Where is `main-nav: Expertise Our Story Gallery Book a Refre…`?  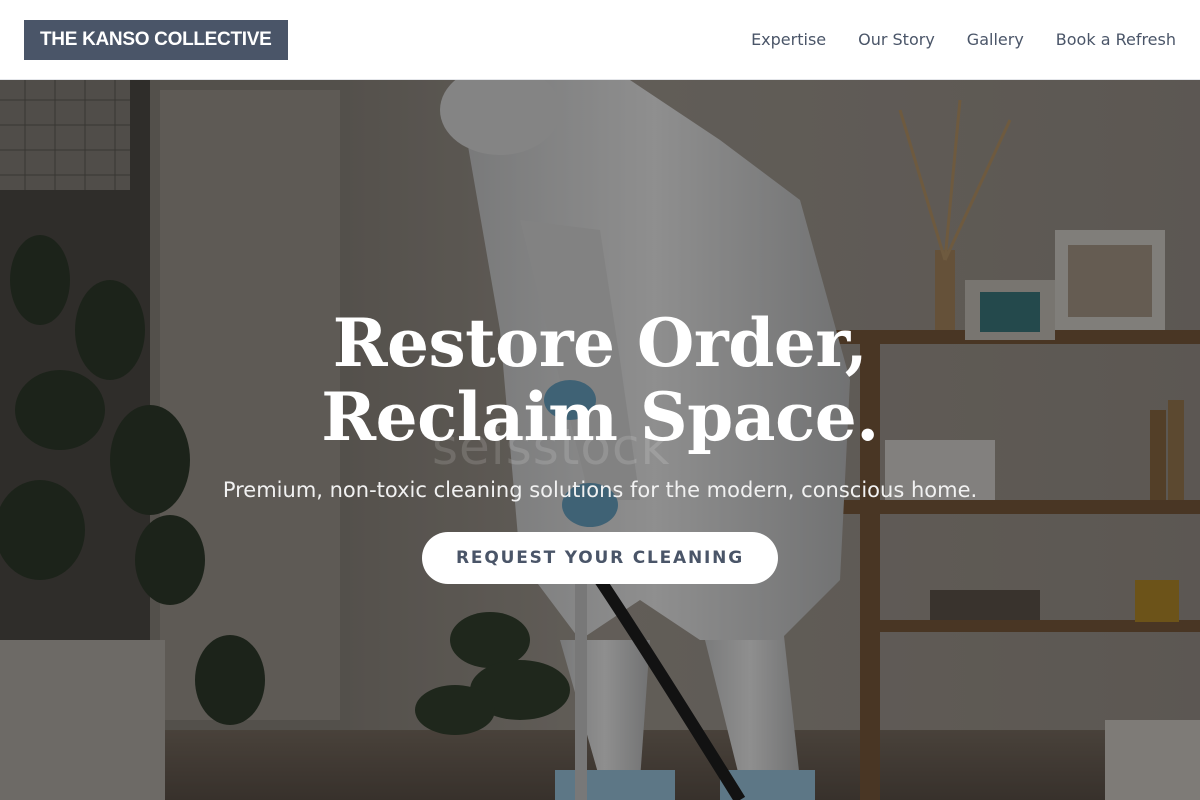 main-nav: Expertise Our Story Gallery Book a Refre… is located at coordinates (963, 39).